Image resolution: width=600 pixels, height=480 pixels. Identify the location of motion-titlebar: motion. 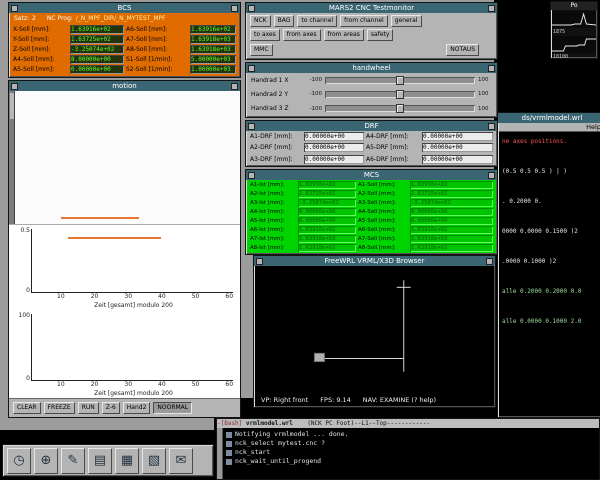
(124, 86).